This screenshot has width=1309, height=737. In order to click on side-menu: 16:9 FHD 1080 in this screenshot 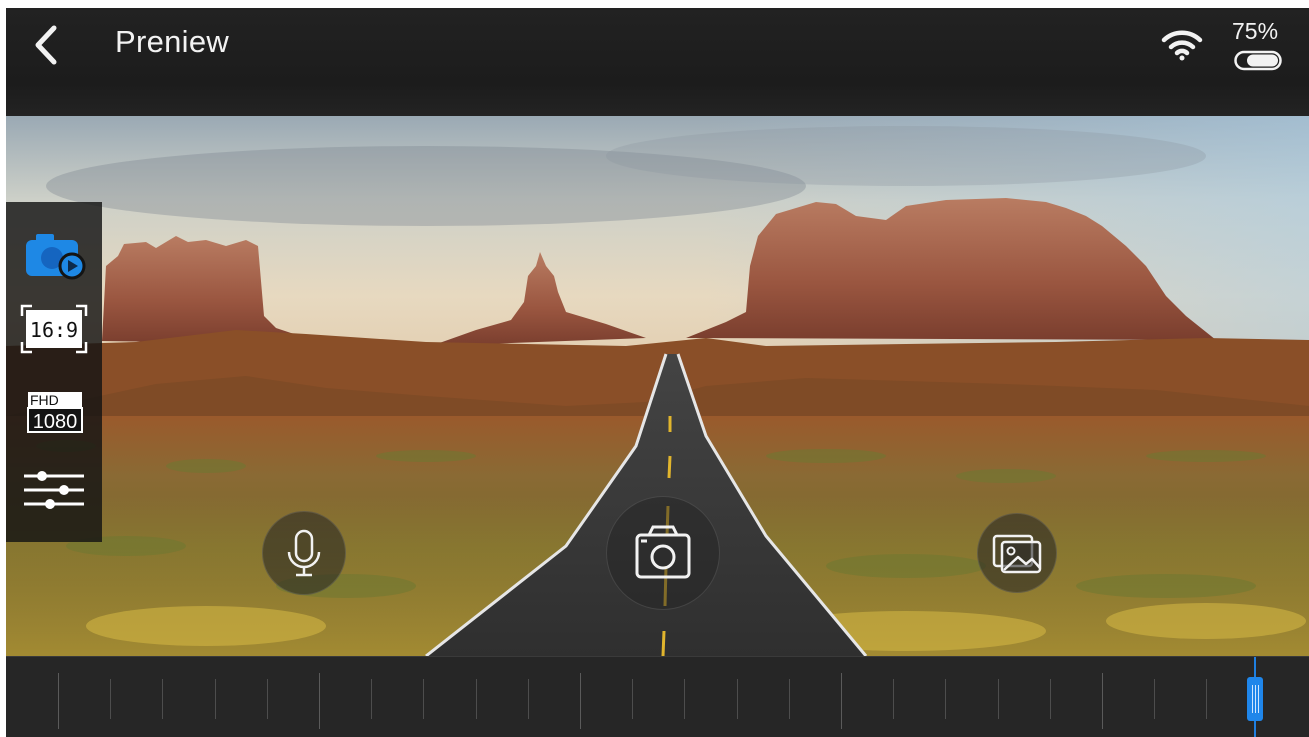, I will do `click(54, 372)`.